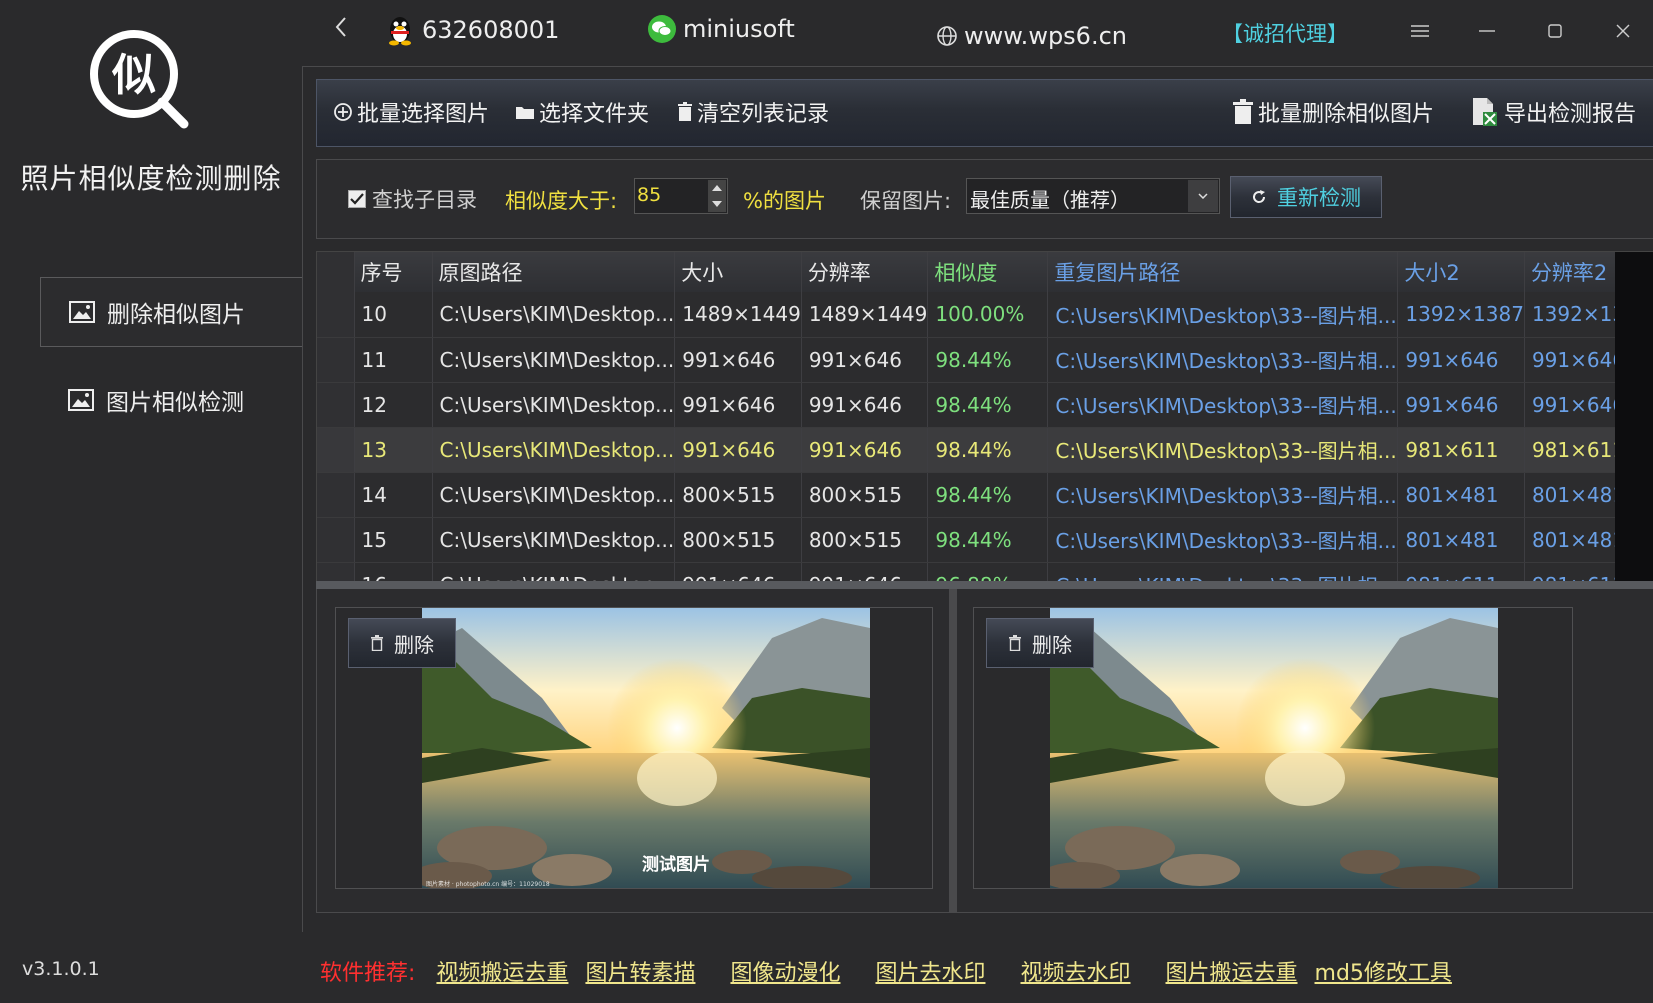  I want to click on close-button, so click(1623, 31).